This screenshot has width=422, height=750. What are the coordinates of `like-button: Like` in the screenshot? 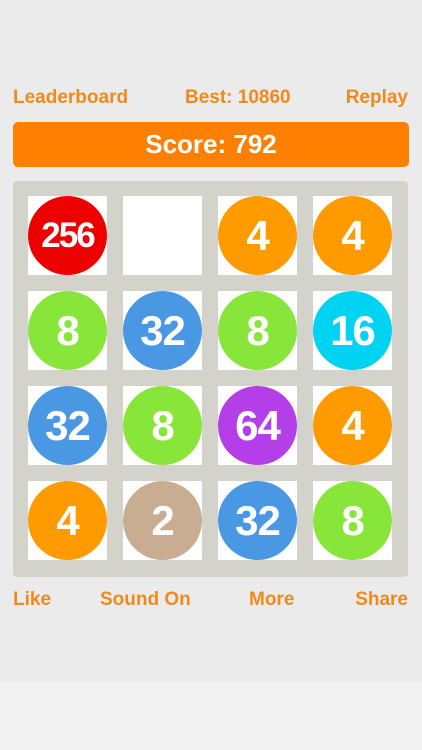 It's located at (32, 600).